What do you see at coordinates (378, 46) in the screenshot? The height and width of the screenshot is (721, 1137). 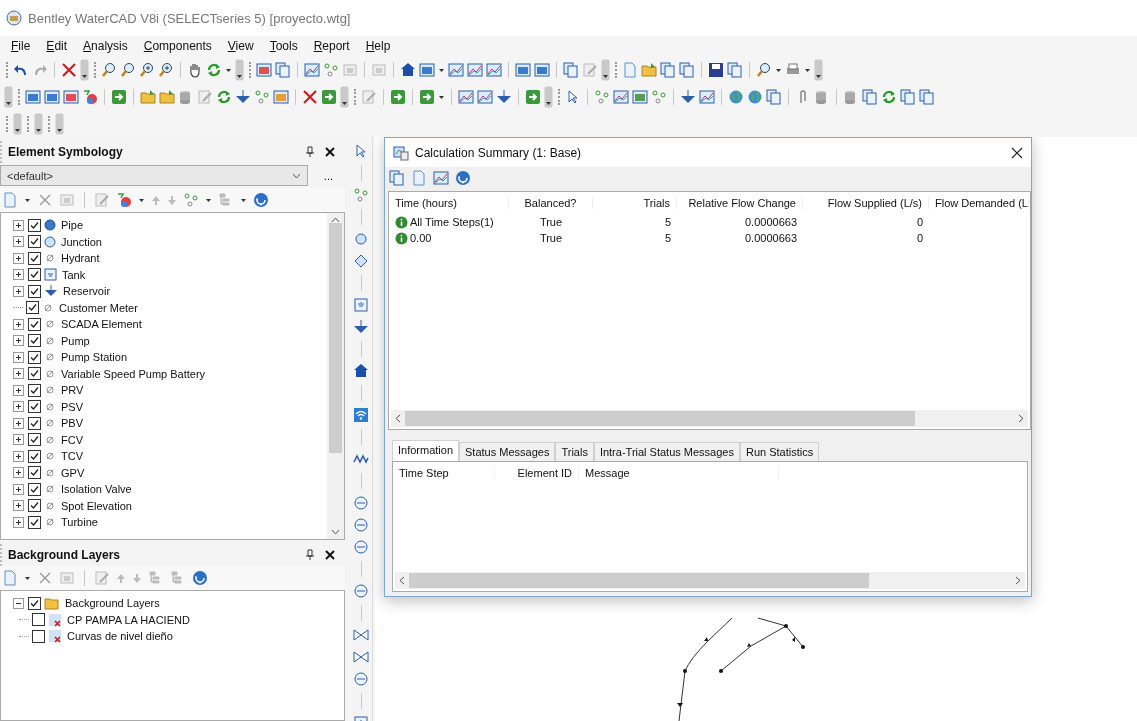 I see `menu-item: Help` at bounding box center [378, 46].